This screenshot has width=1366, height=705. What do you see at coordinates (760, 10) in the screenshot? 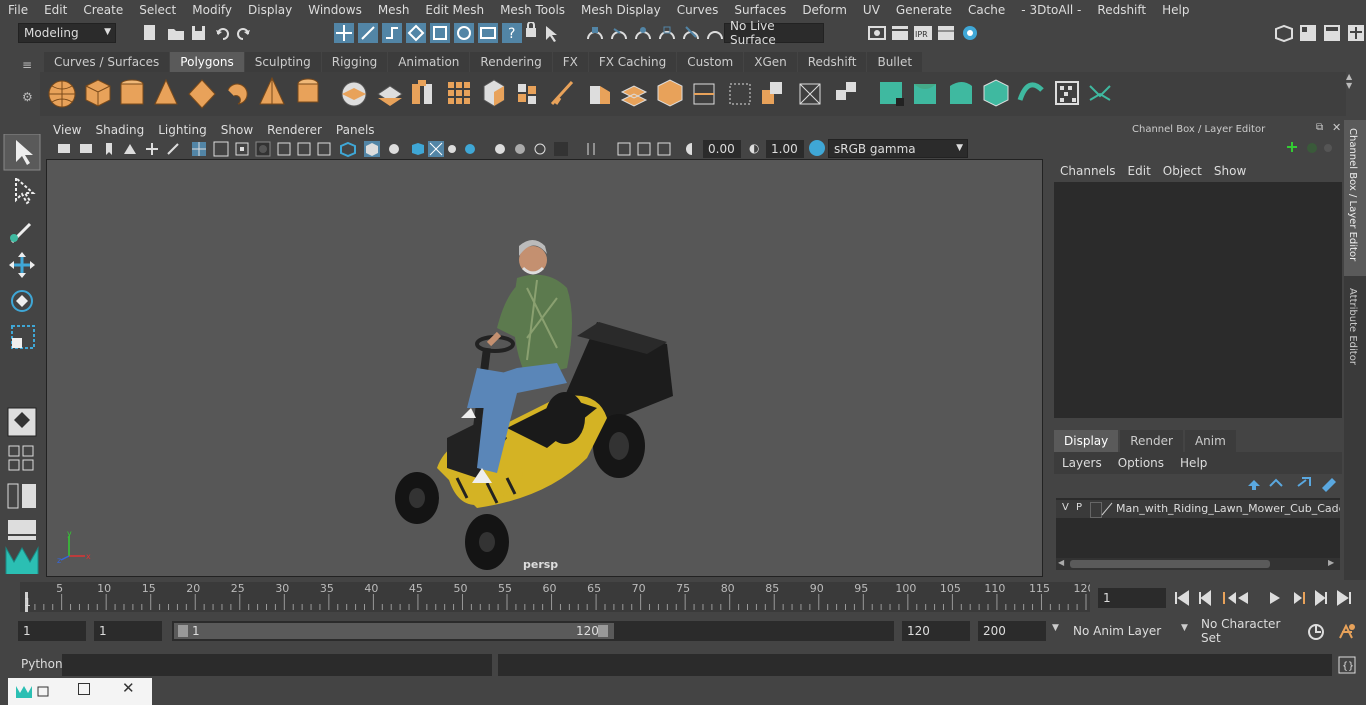
I see `menu-surfaces: Surfaces` at bounding box center [760, 10].